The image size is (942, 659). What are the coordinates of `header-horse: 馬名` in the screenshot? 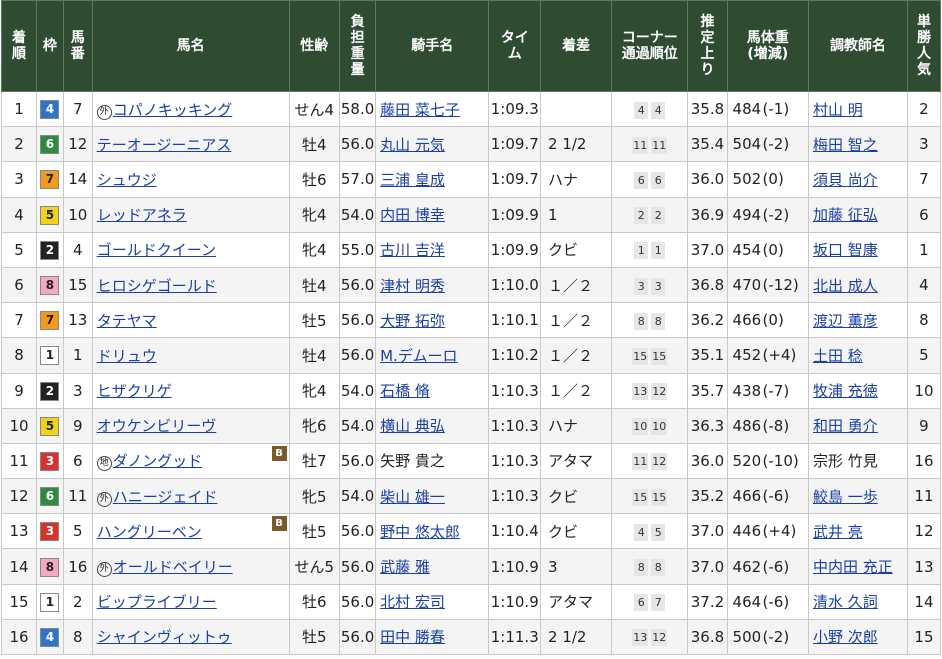 It's located at (190, 46).